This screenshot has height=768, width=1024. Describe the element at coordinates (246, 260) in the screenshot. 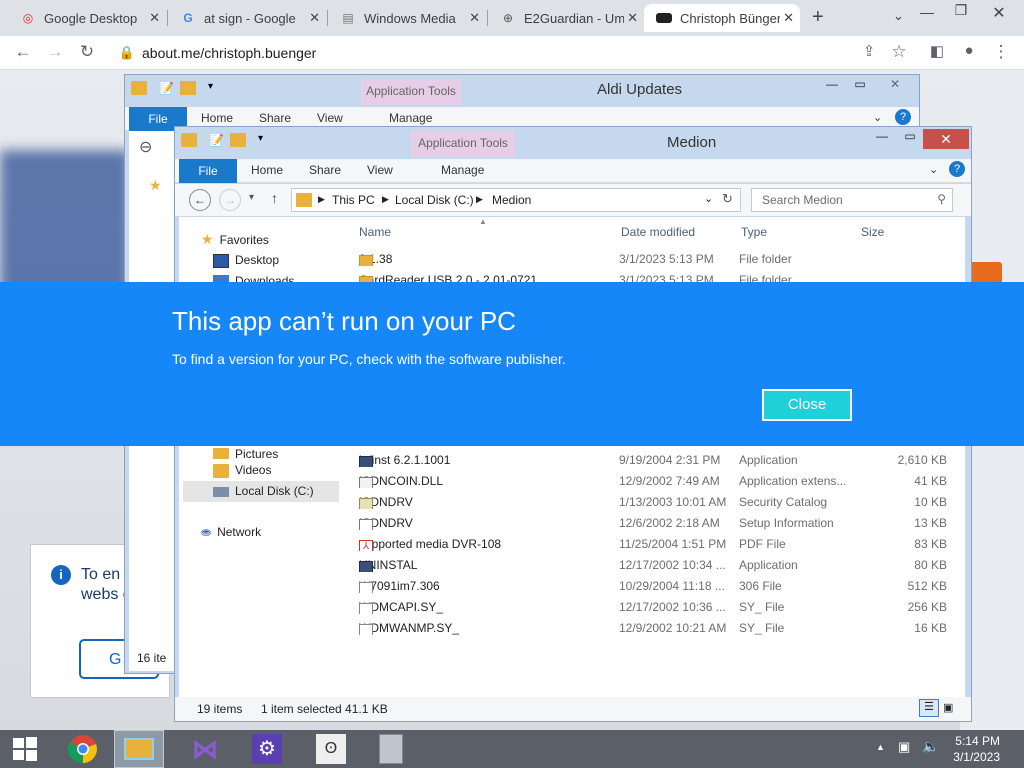

I see `nav-desktop: Desktop` at that location.